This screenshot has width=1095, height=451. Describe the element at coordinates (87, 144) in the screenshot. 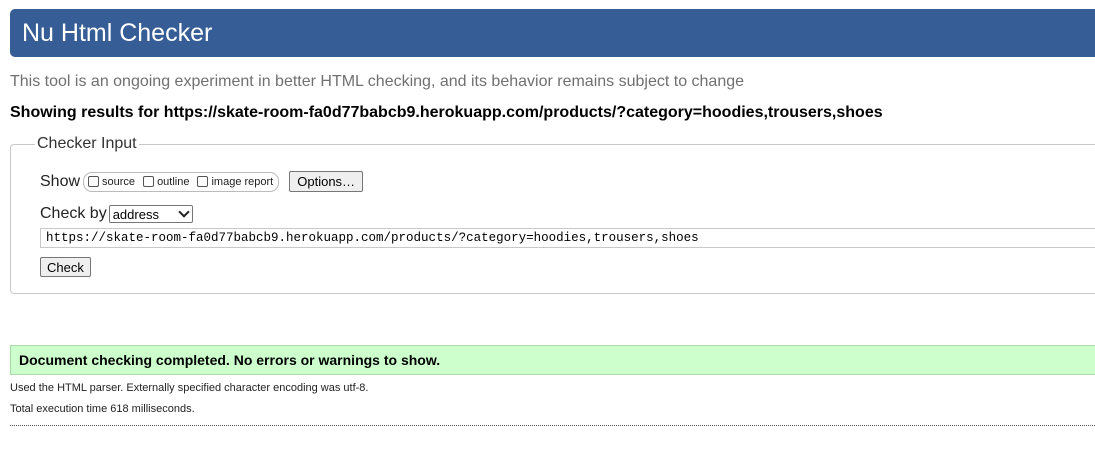

I see `checker-input-legend: Checker Input` at that location.